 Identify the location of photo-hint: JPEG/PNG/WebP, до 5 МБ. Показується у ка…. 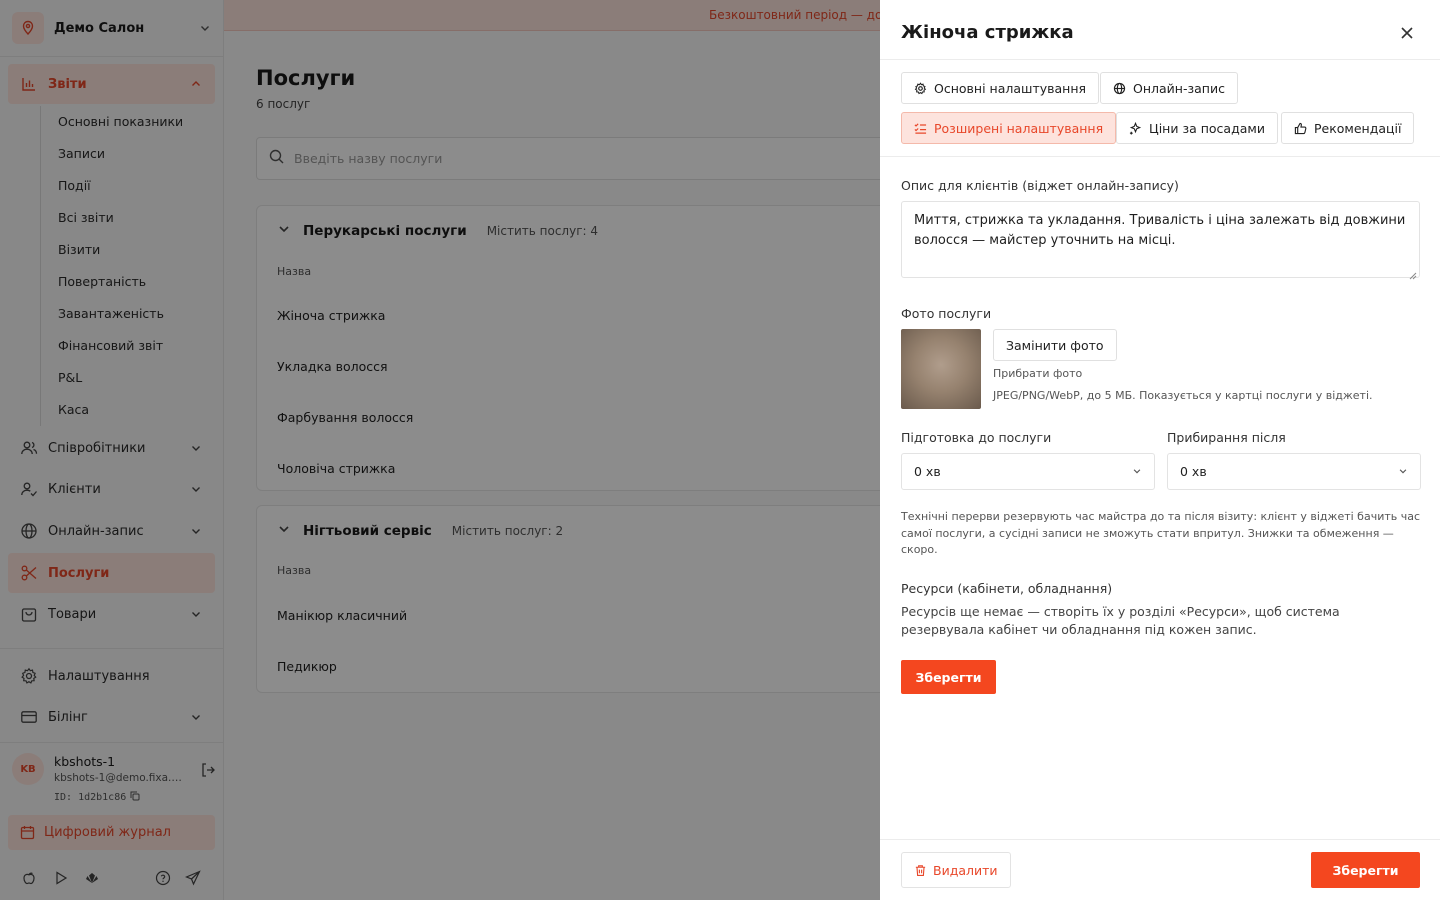
(1183, 395).